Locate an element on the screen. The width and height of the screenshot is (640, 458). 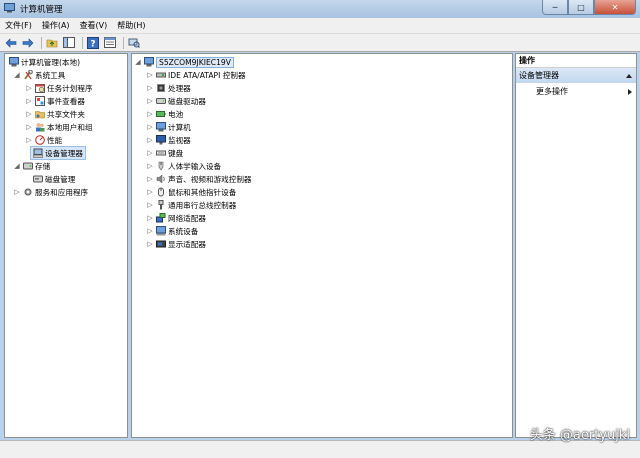
tree-item-label: 系统工具 is located at coordinates (50, 75).